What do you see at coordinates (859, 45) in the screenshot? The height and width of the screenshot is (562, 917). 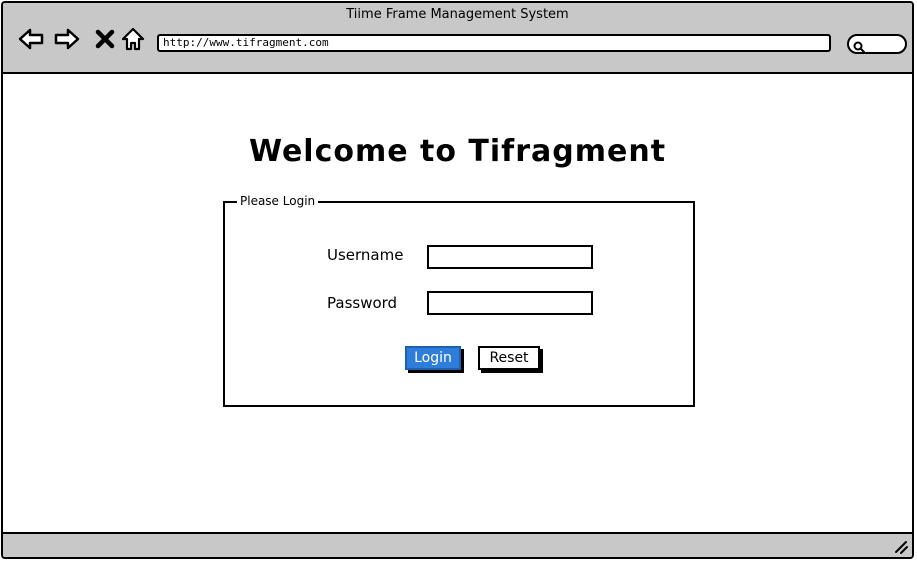 I see `search-icon` at bounding box center [859, 45].